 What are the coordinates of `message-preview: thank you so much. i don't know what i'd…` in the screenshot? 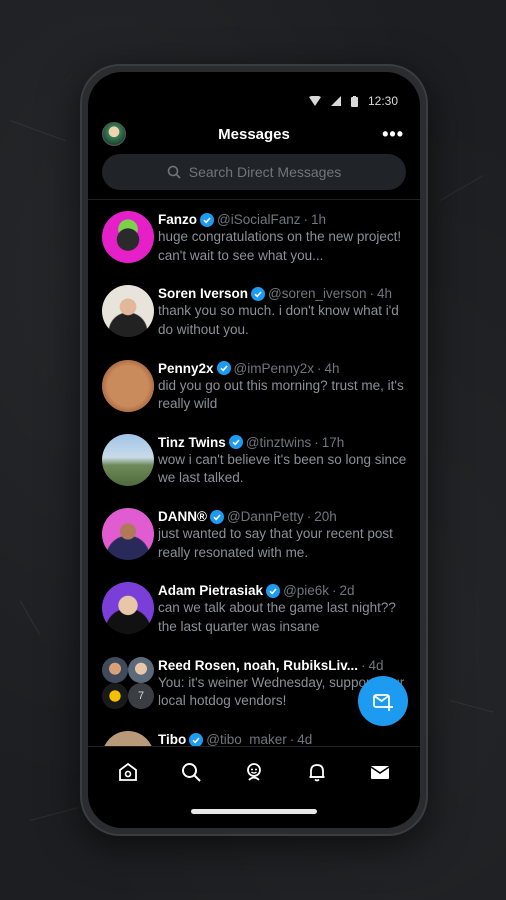 It's located at (278, 320).